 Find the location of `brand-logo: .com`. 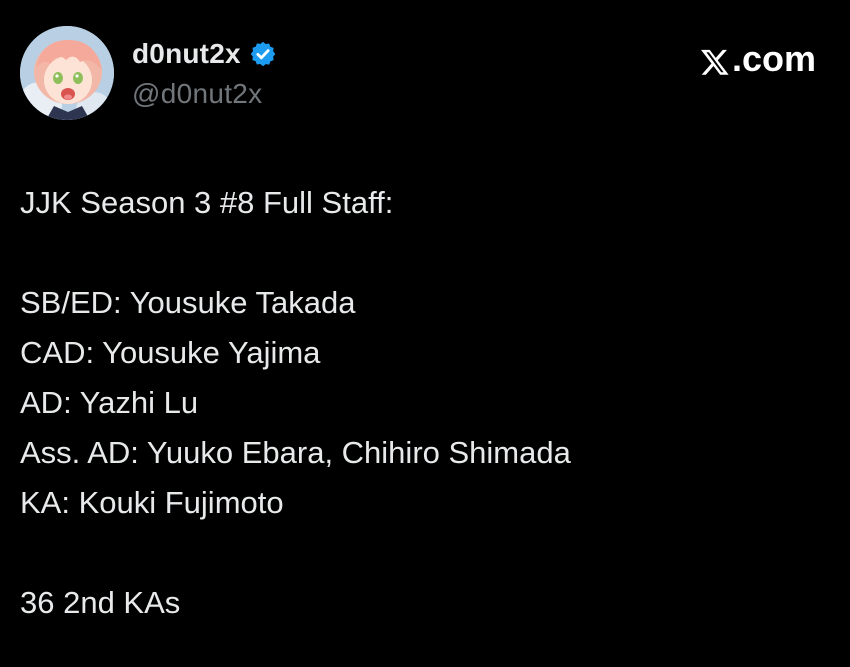

brand-logo: .com is located at coordinates (758, 59).